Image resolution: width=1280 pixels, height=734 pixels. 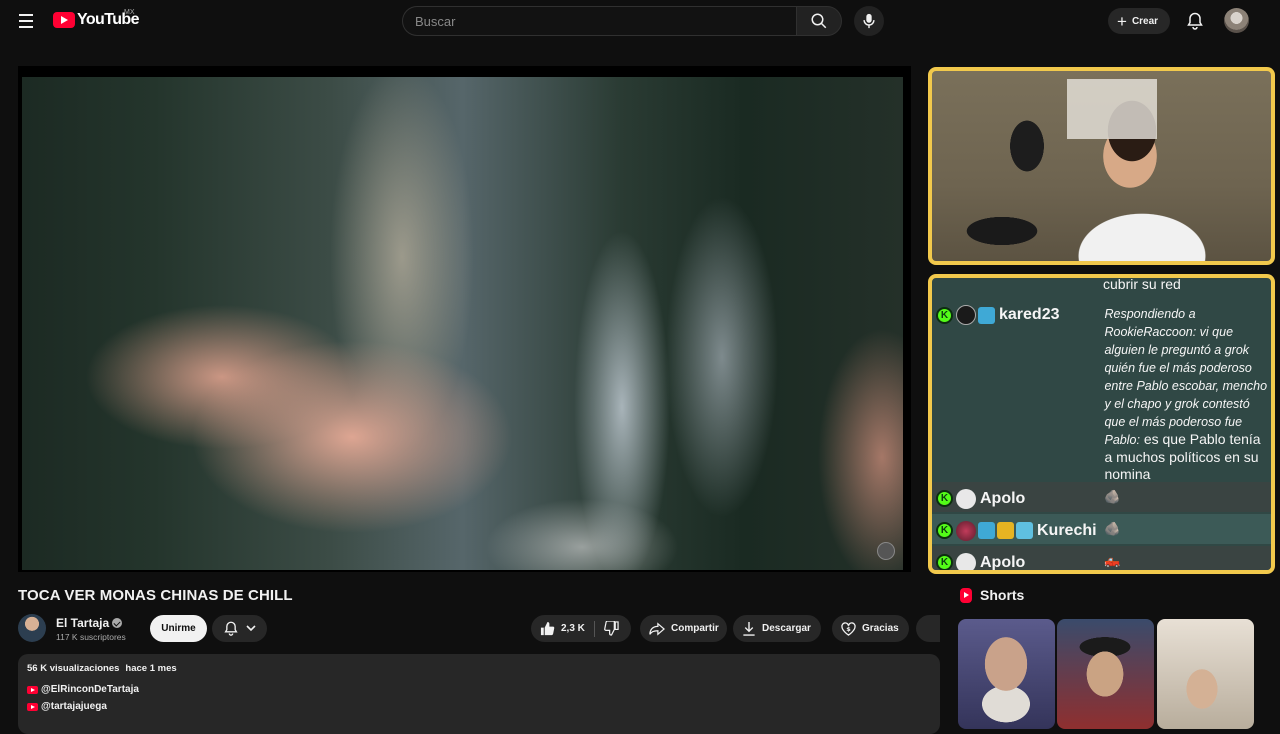 I want to click on join-button: Unirme, so click(x=178, y=628).